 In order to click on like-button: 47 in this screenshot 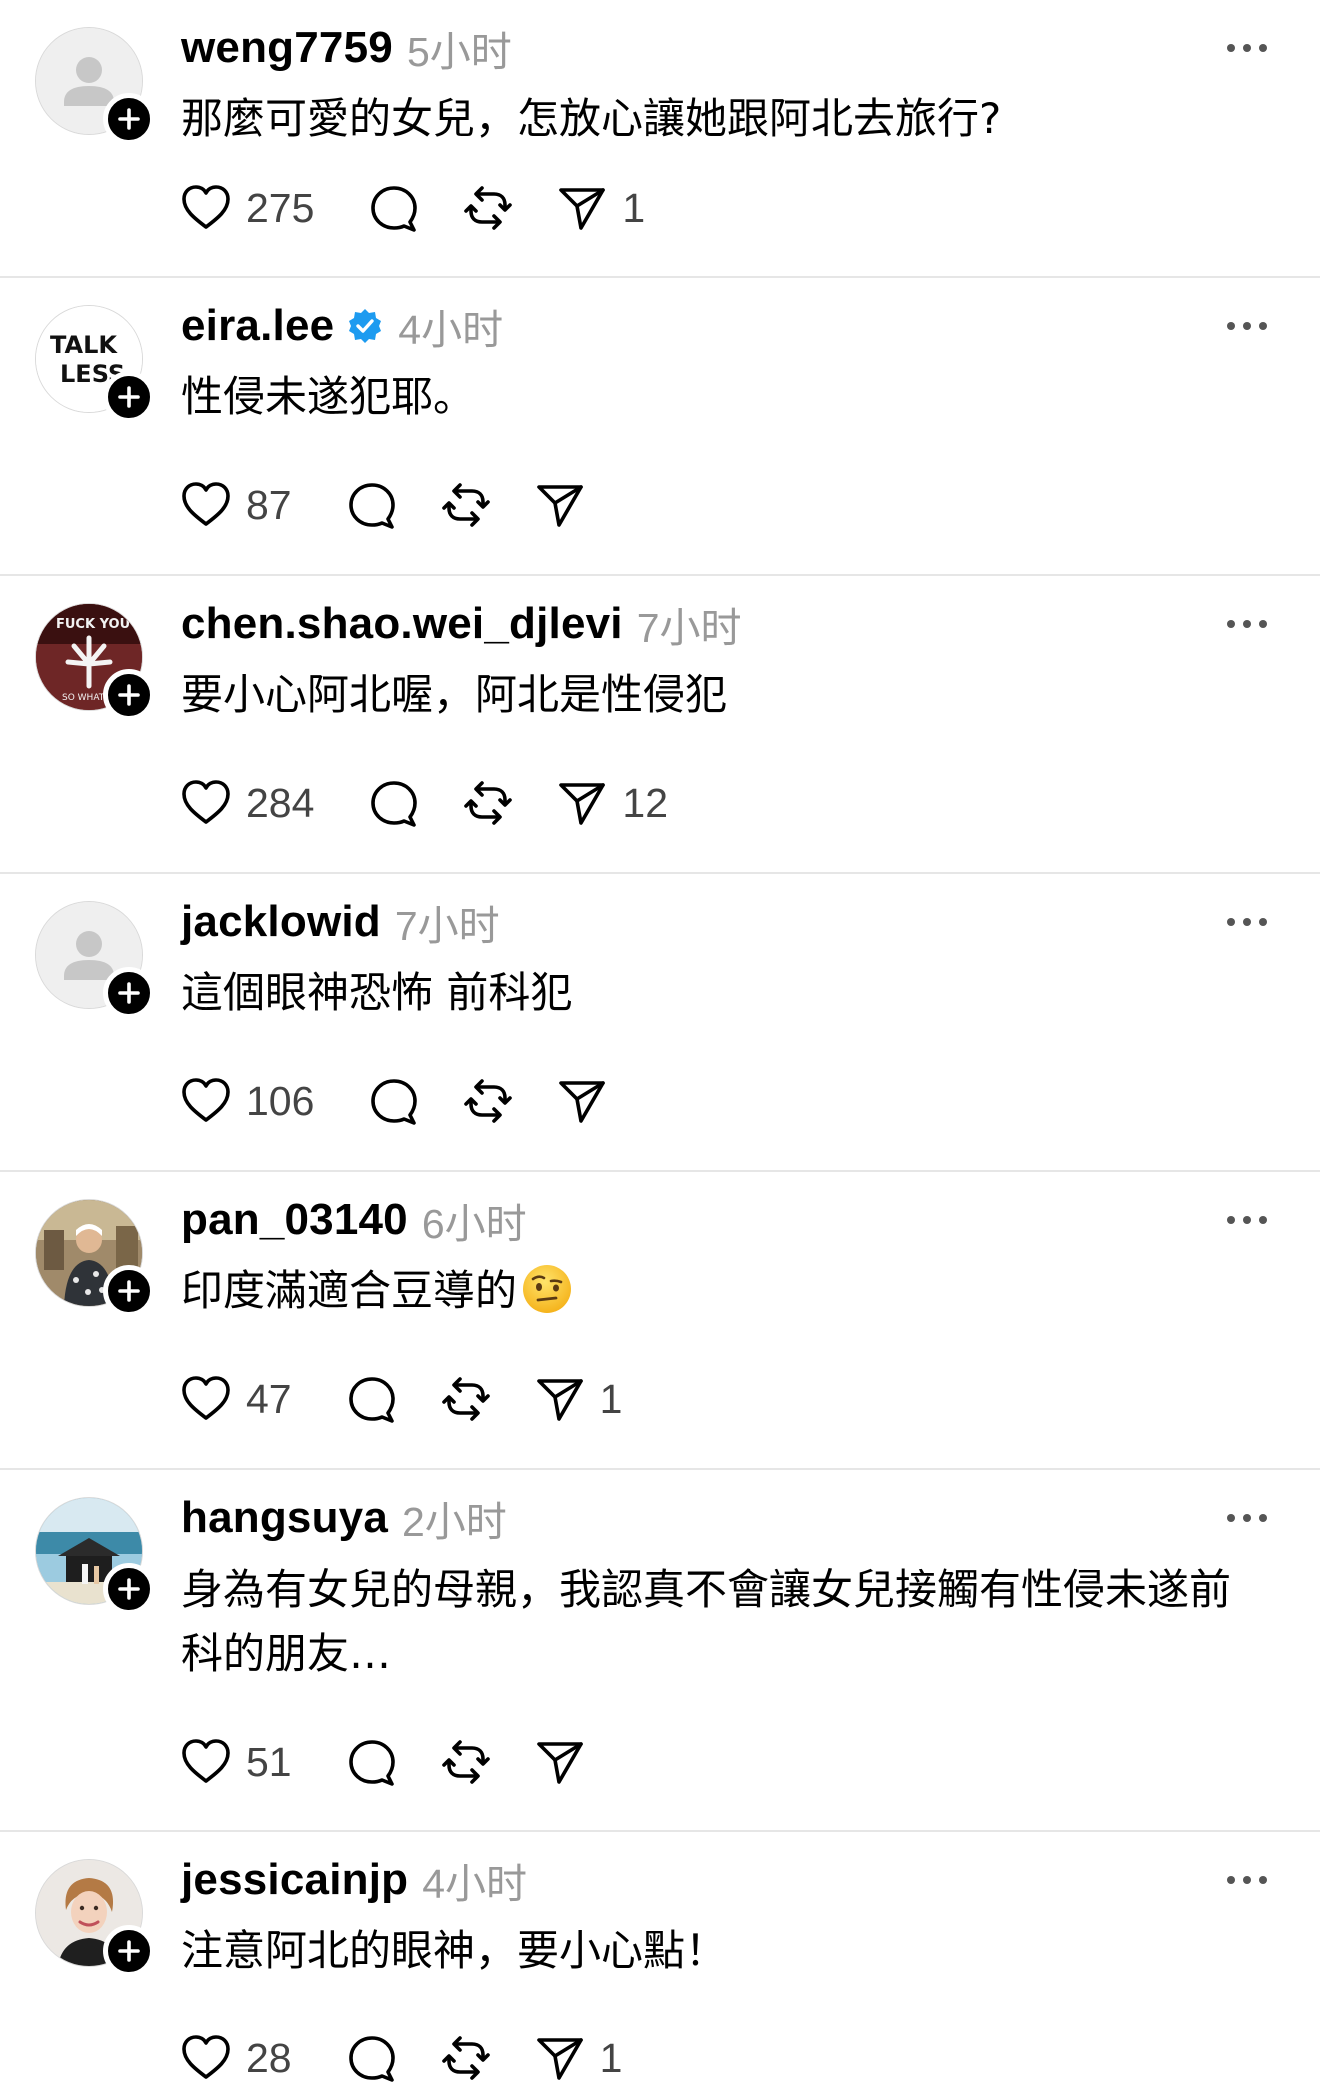, I will do `click(235, 1399)`.